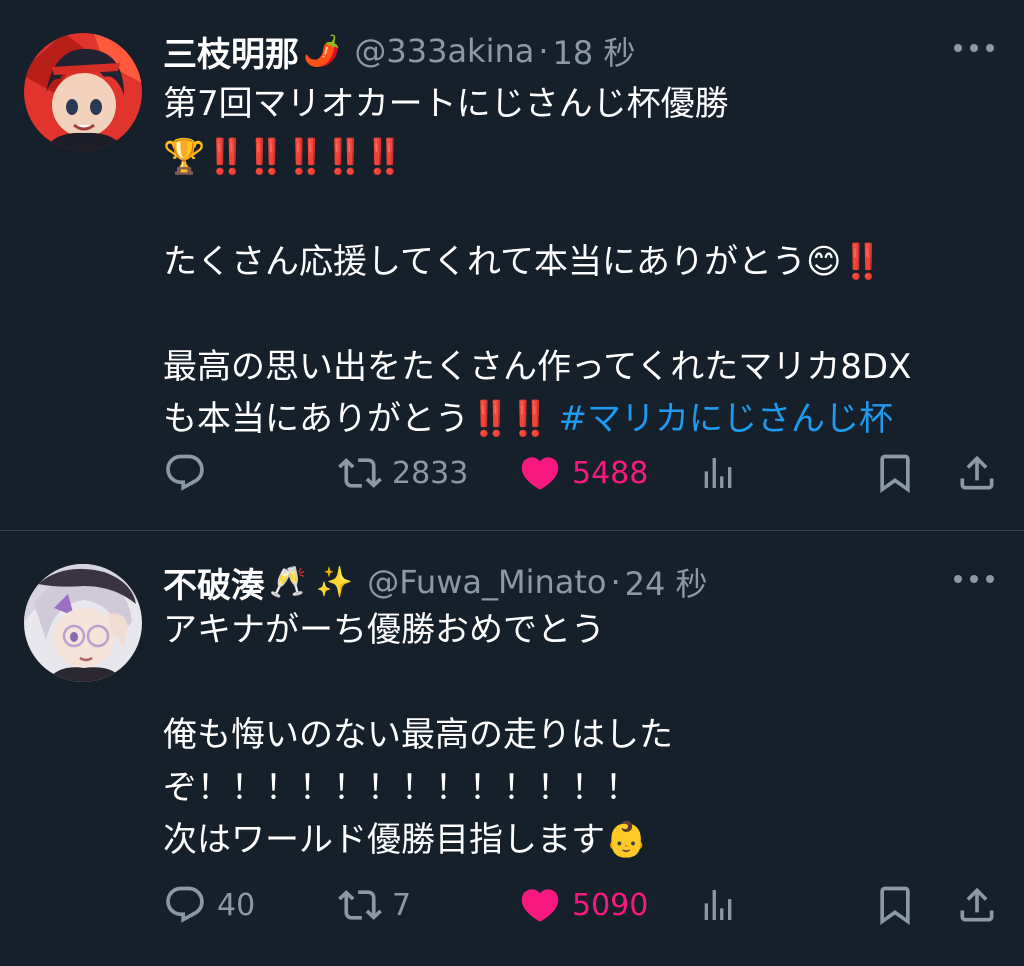 This screenshot has width=1024, height=966. Describe the element at coordinates (610, 905) in the screenshot. I see `like-count: 5090` at that location.